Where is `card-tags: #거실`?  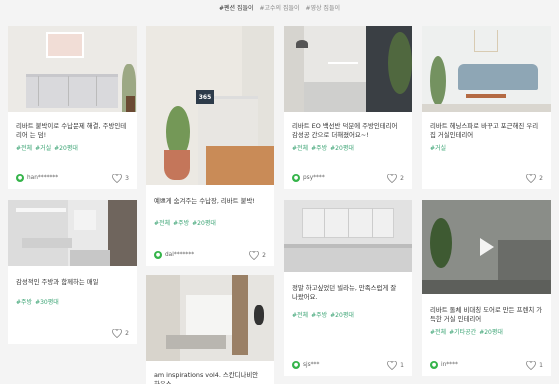
card-tags: #거실 is located at coordinates (486, 147).